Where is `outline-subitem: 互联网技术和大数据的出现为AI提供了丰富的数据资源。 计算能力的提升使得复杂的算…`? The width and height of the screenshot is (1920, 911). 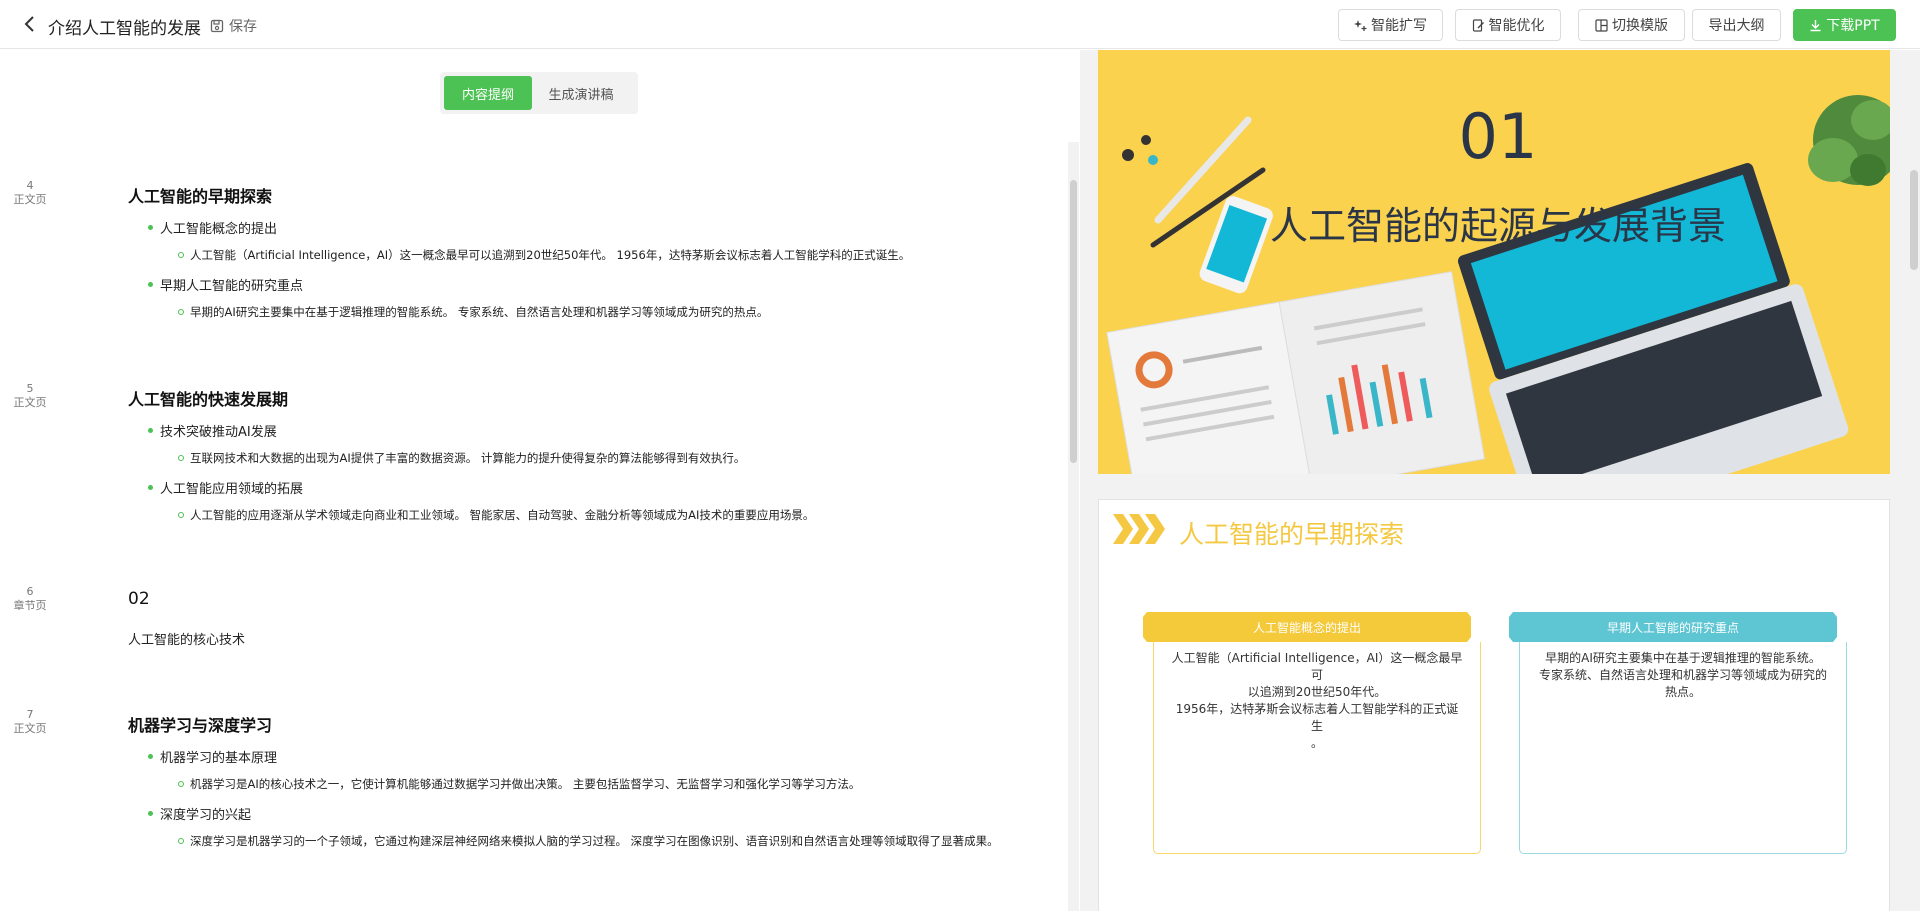 outline-subitem: 互联网技术和大数据的出现为AI提供了丰富的数据资源。 计算能力的提升使得复杂的算… is located at coordinates (461, 458).